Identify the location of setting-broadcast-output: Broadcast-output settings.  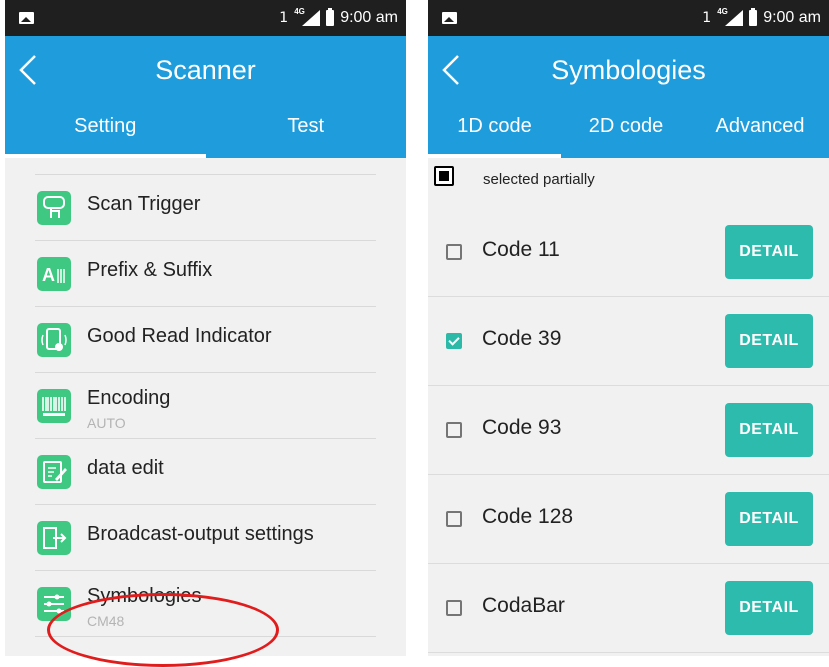
(205, 538).